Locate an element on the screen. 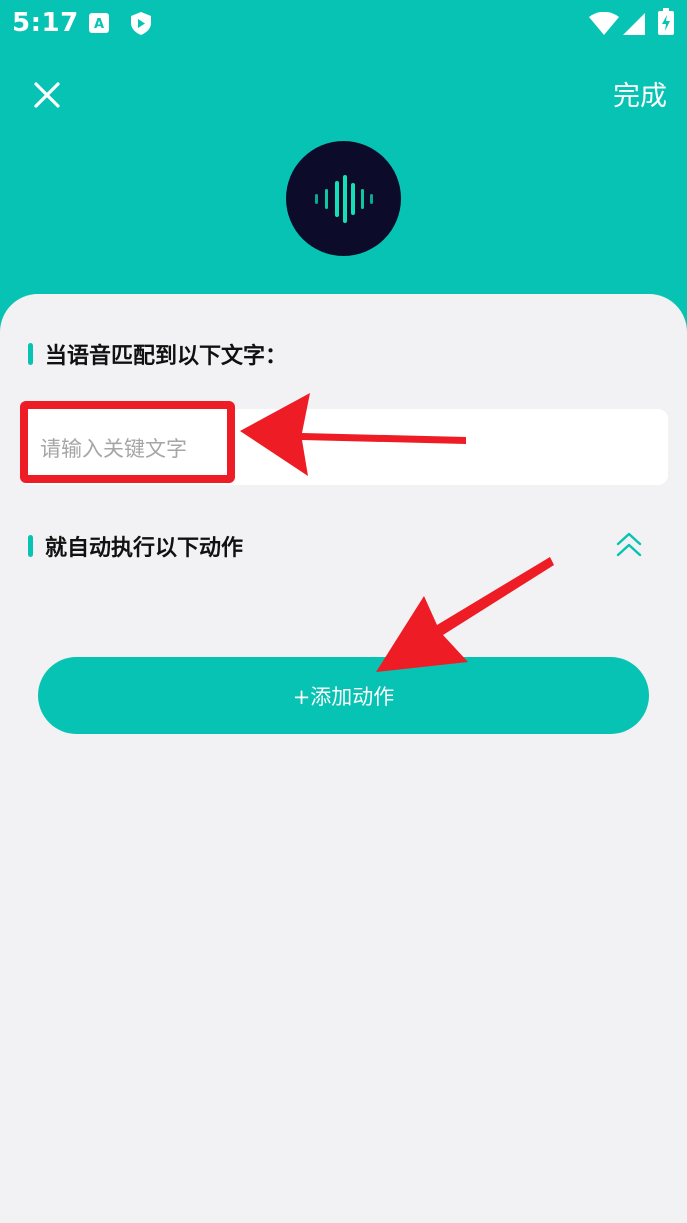 The image size is (687, 1223). status-bar: 5:17 A is located at coordinates (343, 24).